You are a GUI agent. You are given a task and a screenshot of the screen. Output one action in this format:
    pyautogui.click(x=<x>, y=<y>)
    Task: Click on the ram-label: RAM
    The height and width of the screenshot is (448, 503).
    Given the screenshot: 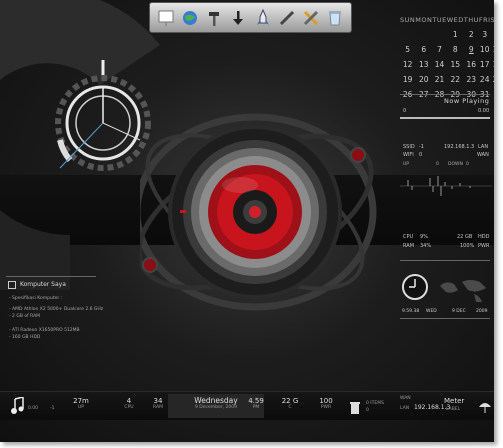 What is the action you would take?
    pyautogui.click(x=409, y=246)
    